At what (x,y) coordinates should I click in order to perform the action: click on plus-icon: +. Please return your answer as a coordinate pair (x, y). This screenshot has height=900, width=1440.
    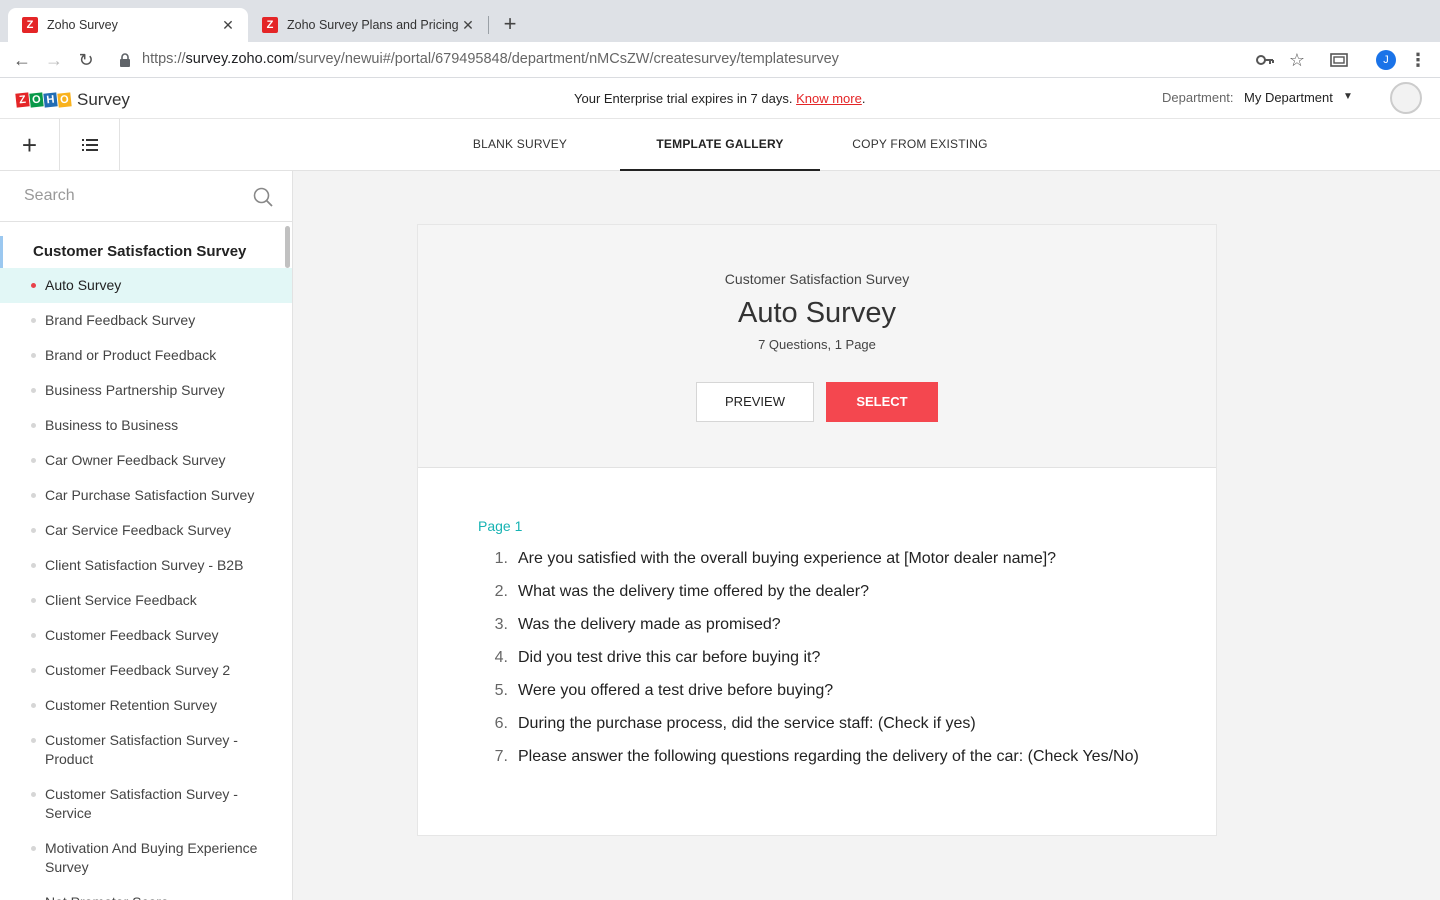
    Looking at the image, I should click on (30, 145).